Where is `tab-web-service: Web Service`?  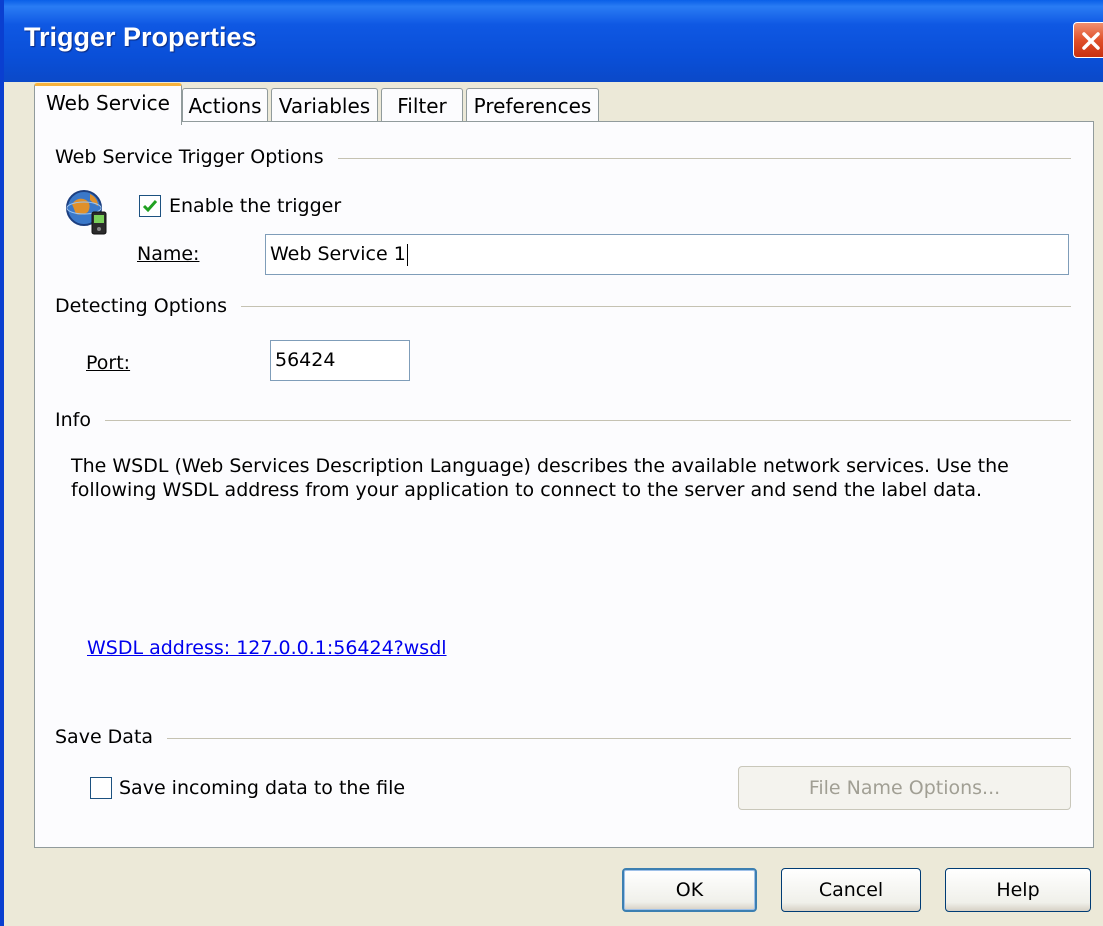 tab-web-service: Web Service is located at coordinates (108, 104).